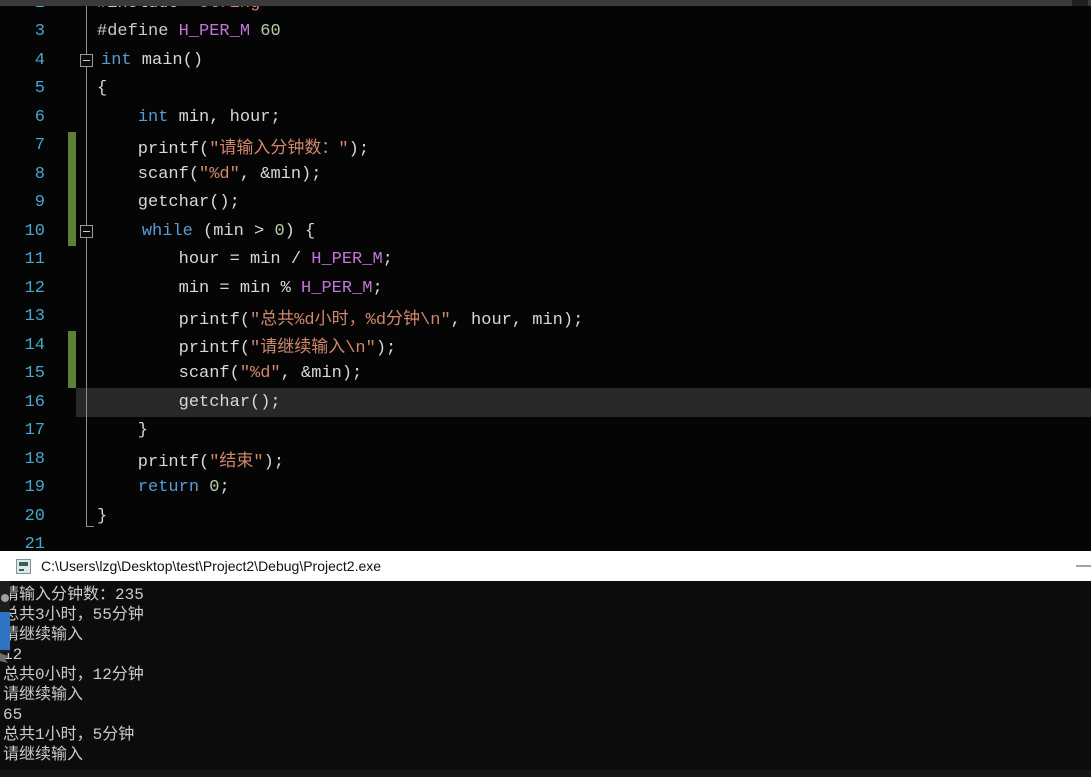 Image resolution: width=1091 pixels, height=777 pixels. I want to click on code-line: 17 }, so click(545, 431).